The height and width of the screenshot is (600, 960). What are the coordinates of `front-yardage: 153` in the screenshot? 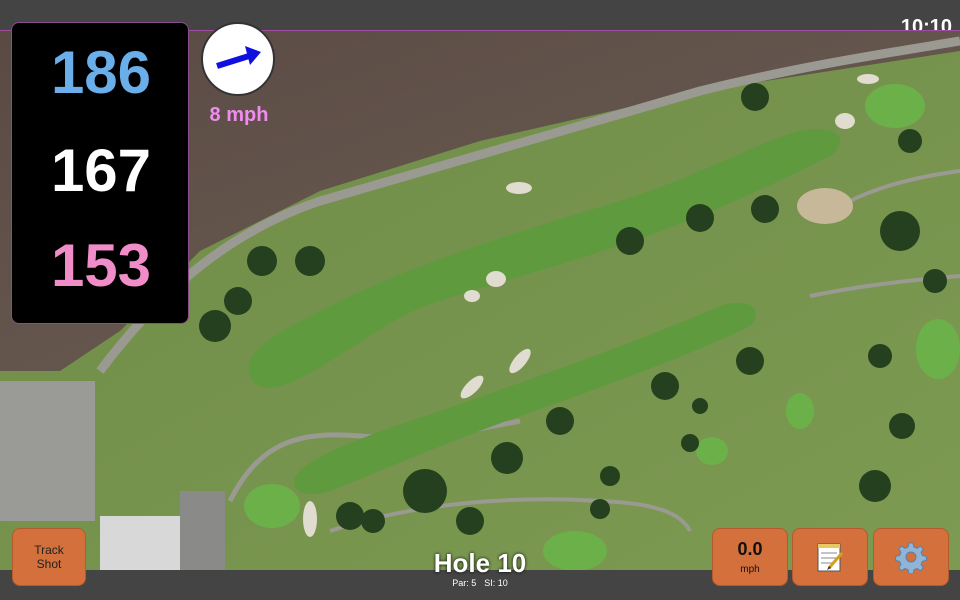 It's located at (101, 265).